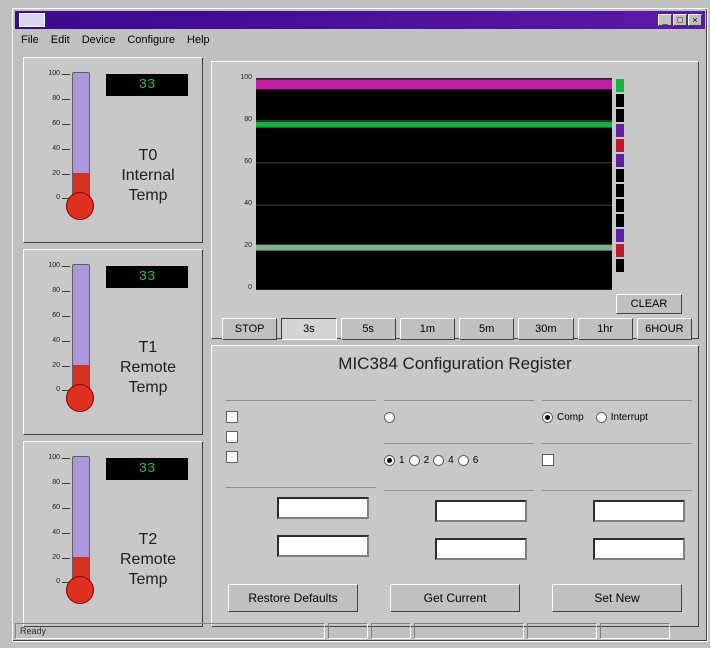  Describe the element at coordinates (389, 417) in the screenshot. I see `polarity-radio` at that location.